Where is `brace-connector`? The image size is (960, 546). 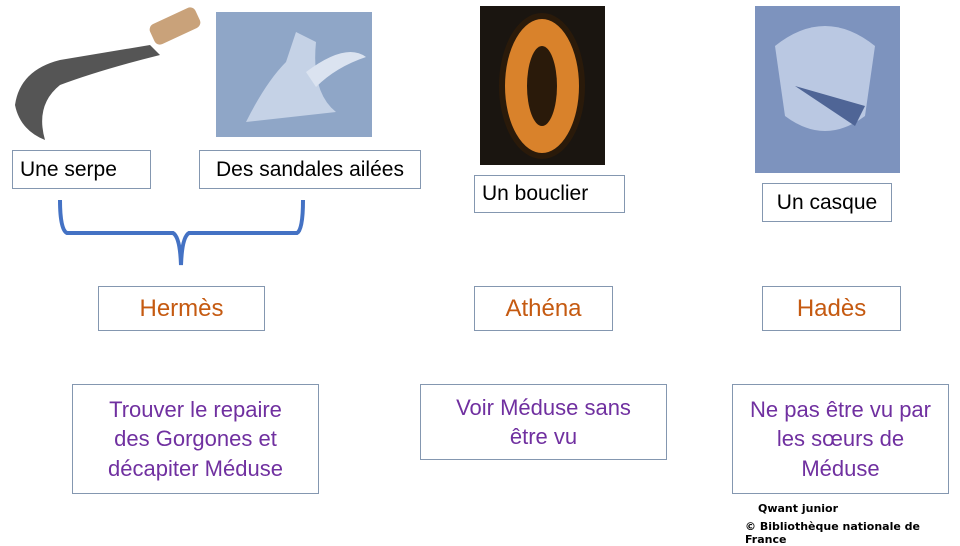 brace-connector is located at coordinates (181, 232).